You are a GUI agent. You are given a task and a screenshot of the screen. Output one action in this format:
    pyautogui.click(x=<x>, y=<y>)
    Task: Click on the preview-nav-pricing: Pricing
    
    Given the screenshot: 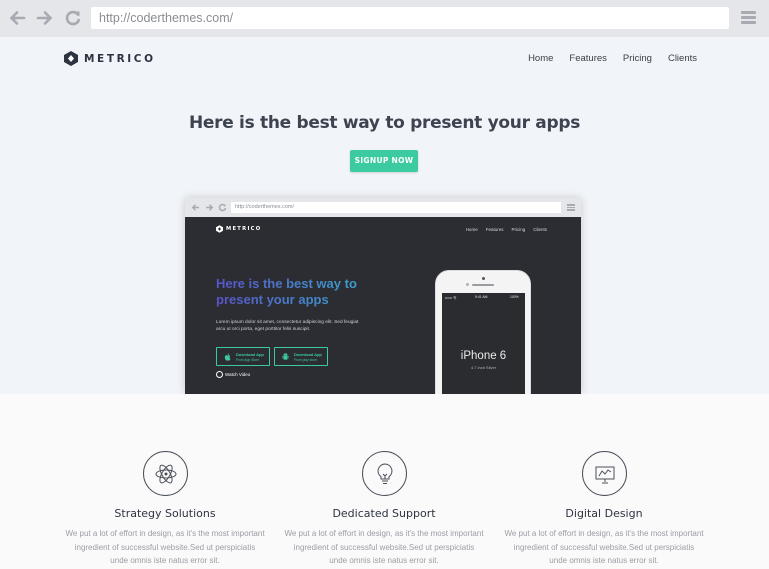 What is the action you would take?
    pyautogui.click(x=518, y=229)
    